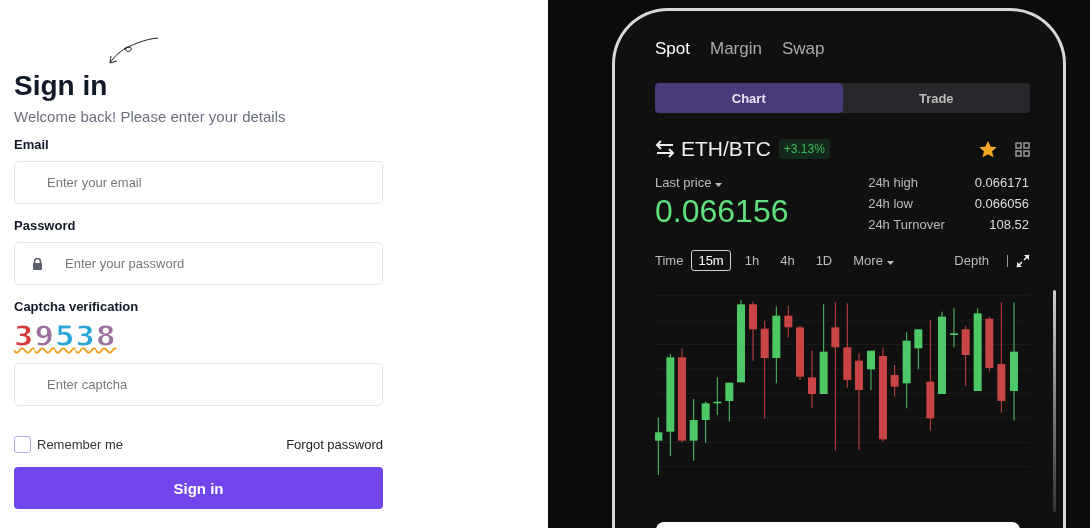 The height and width of the screenshot is (528, 1090). Describe the element at coordinates (1001, 182) in the screenshot. I see `stat-value: 0.066171` at that location.